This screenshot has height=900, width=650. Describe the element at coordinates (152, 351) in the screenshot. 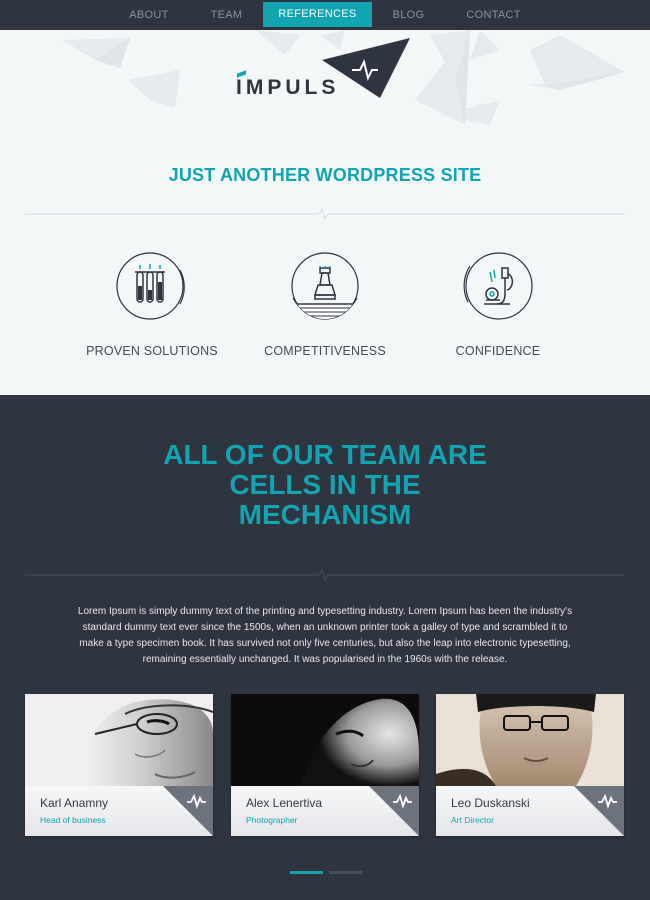

I see `feature-label: PROVEN SOLUTIONS` at that location.